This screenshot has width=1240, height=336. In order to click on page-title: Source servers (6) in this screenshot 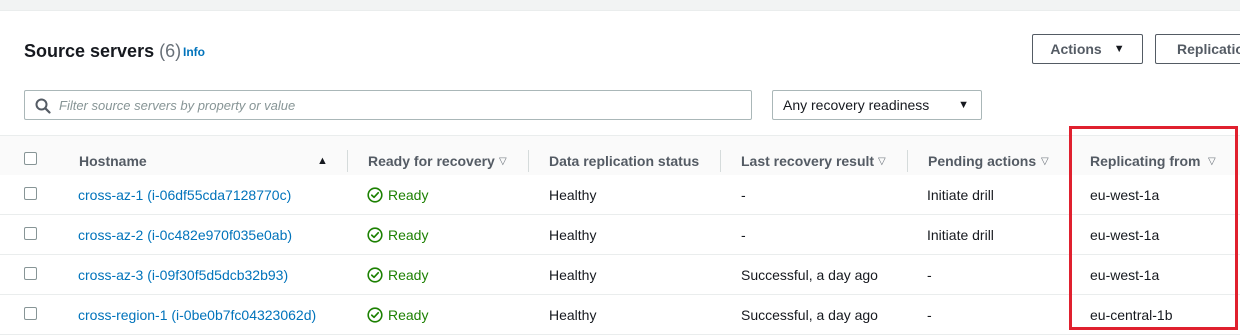, I will do `click(102, 51)`.